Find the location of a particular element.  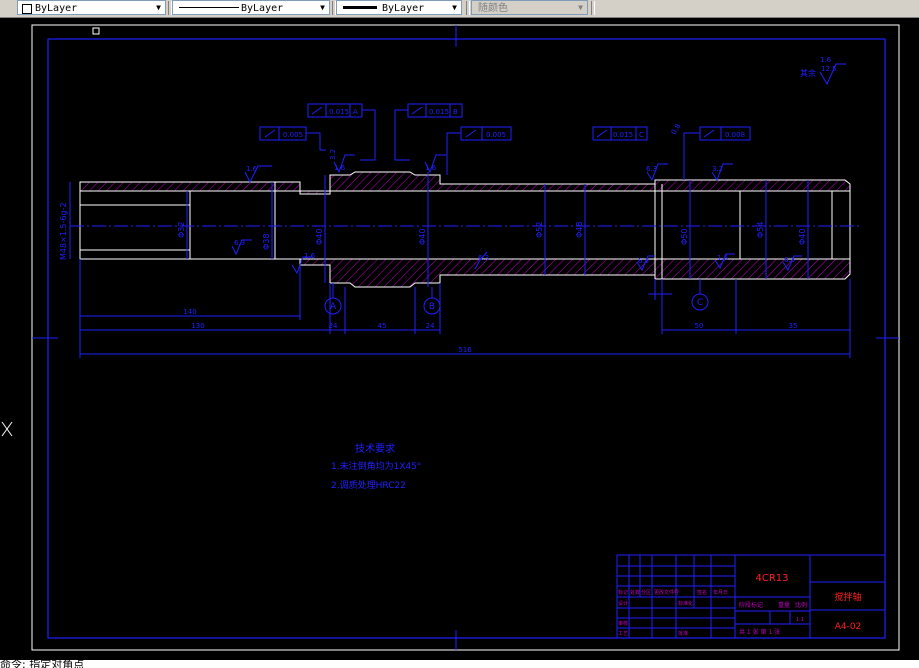

properties-toolbar: ByLayer ▼ ByLayer ▼ ByLayer ▼ 随颜色 ▼ is located at coordinates (459, 9).